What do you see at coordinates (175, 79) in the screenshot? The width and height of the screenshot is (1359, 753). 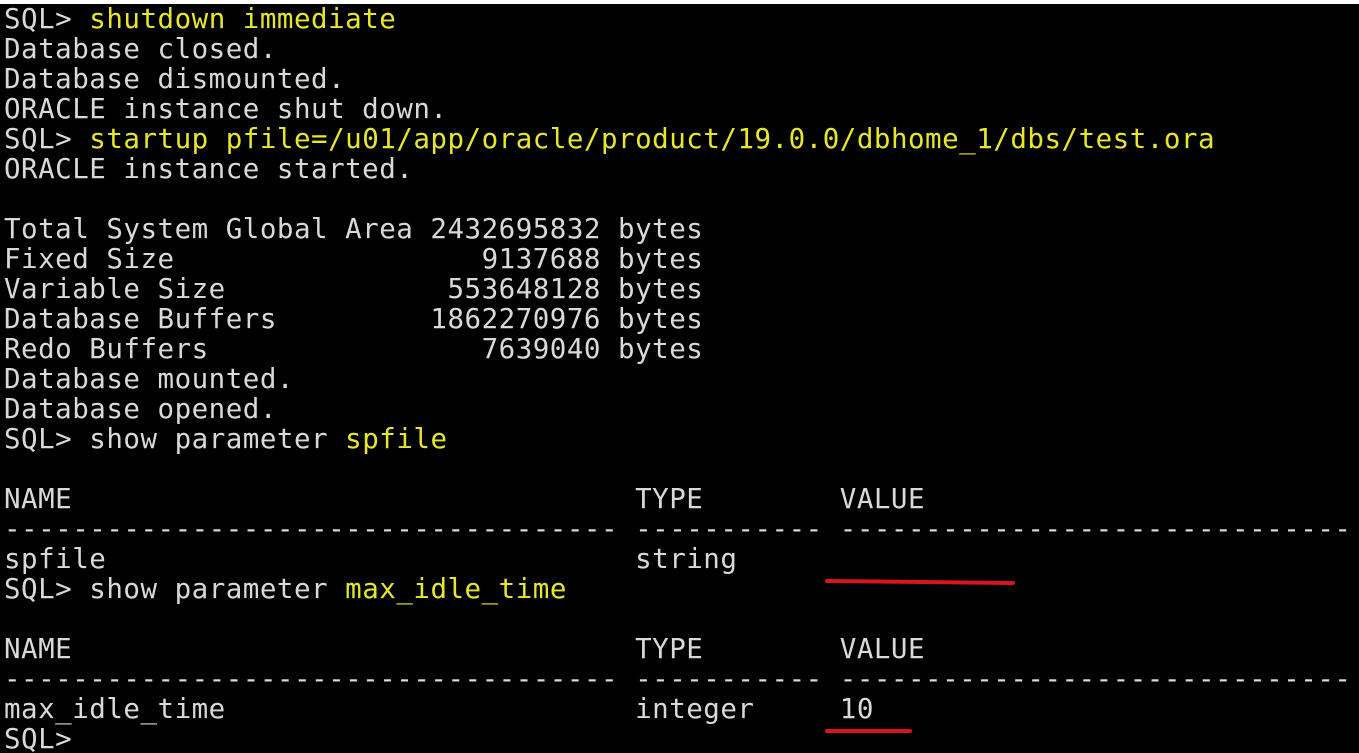 I see `terminal-line: Database dismounted.` at bounding box center [175, 79].